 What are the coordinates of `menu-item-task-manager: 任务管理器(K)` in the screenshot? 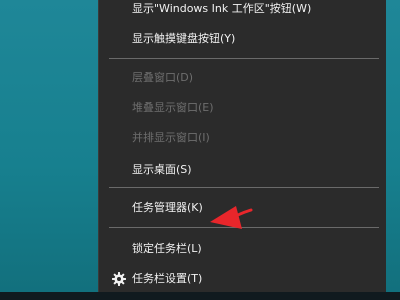 It's located at (242, 208).